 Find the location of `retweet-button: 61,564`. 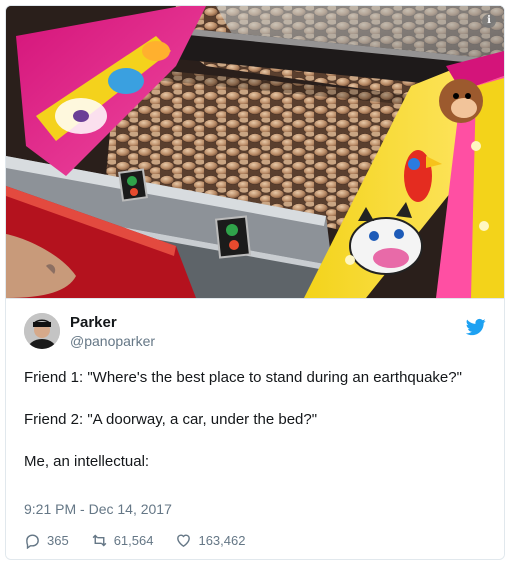

retweet-button: 61,564 is located at coordinates (122, 540).